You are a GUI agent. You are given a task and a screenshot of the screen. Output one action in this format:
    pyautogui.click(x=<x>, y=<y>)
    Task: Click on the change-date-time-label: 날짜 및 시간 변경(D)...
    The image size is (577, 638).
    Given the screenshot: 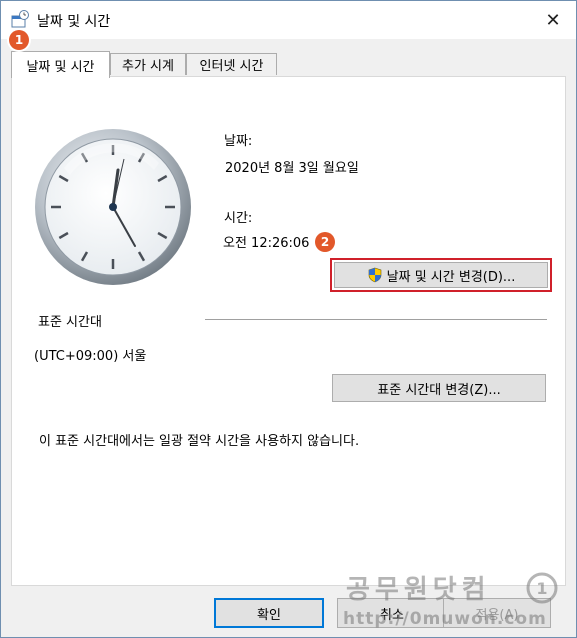 What is the action you would take?
    pyautogui.click(x=451, y=277)
    